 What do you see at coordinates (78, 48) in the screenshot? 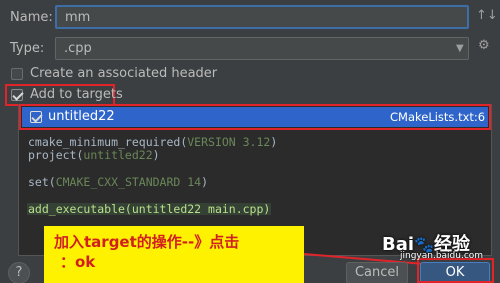
I see `type-select-value: .cpp` at bounding box center [78, 48].